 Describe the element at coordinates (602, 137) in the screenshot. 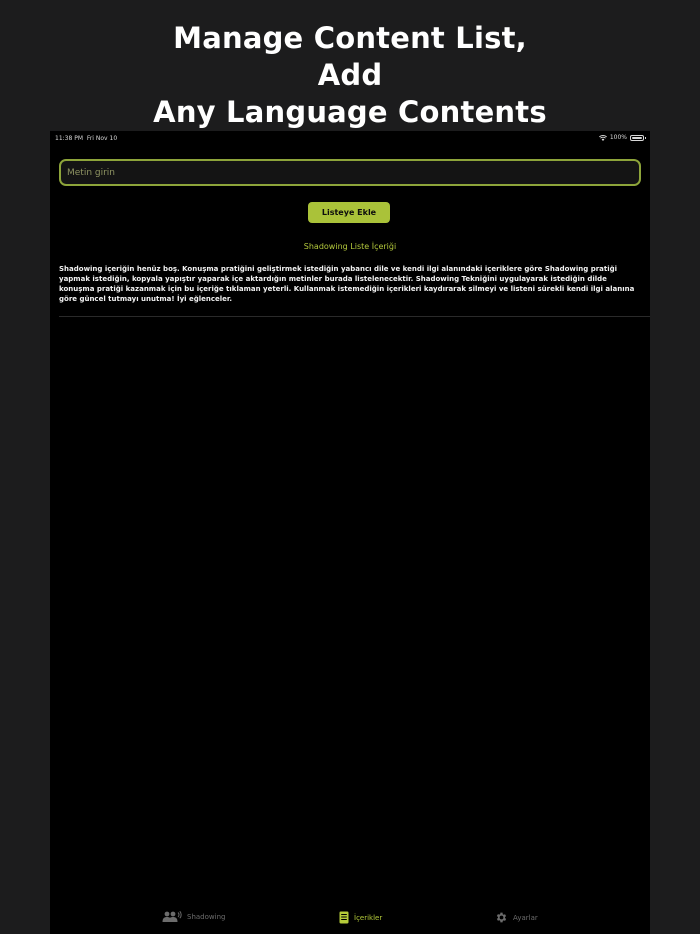

I see `wifi-icon` at that location.